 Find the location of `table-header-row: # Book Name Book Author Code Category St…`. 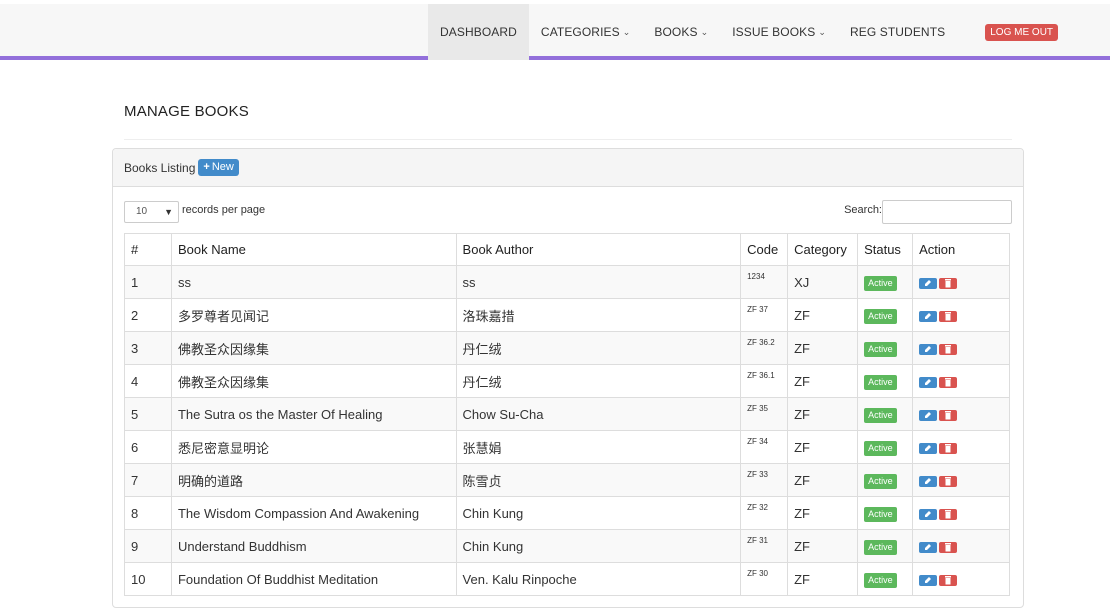

table-header-row: # Book Name Book Author Code Category St… is located at coordinates (567, 249).